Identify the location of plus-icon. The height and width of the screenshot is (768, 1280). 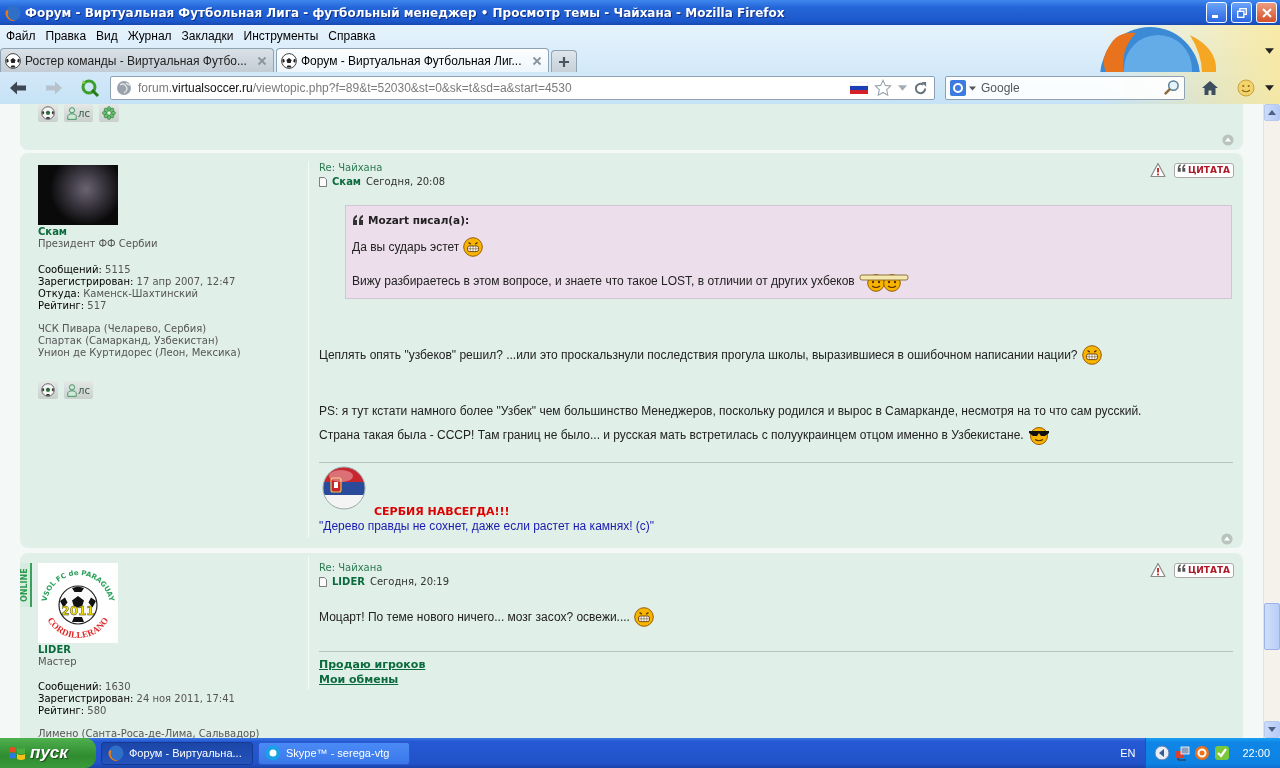
(563, 61).